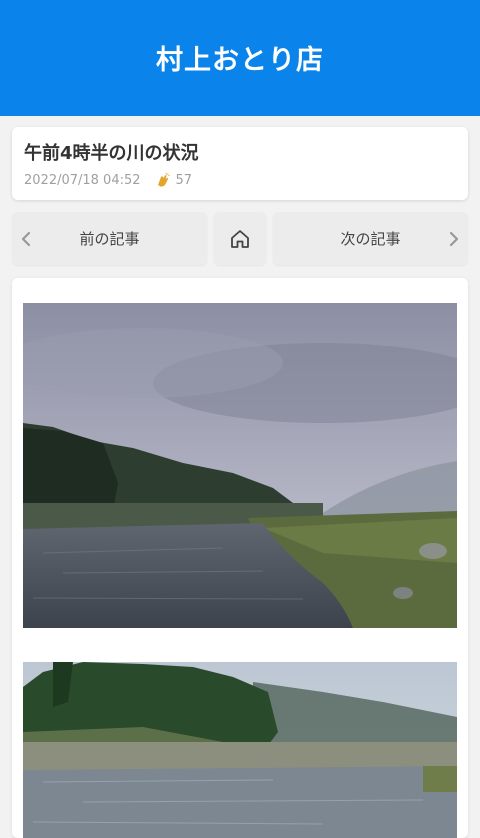 The width and height of the screenshot is (480, 838). I want to click on app-header: 村上おとり店, so click(240, 58).